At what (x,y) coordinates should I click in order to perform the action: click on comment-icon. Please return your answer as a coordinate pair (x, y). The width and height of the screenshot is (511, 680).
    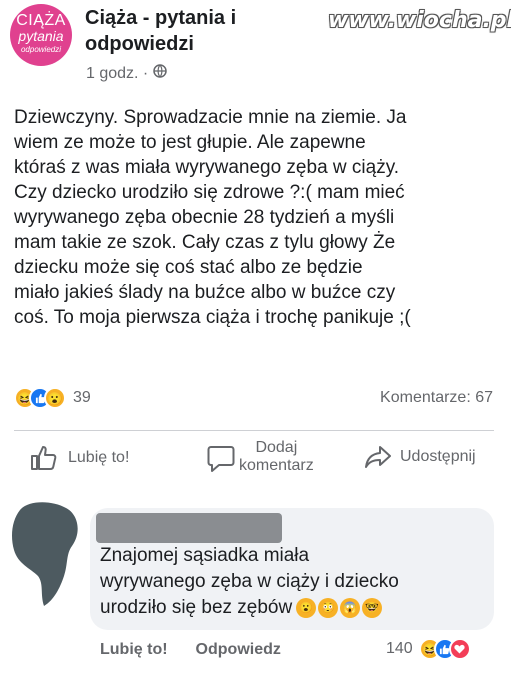
    Looking at the image, I should click on (221, 458).